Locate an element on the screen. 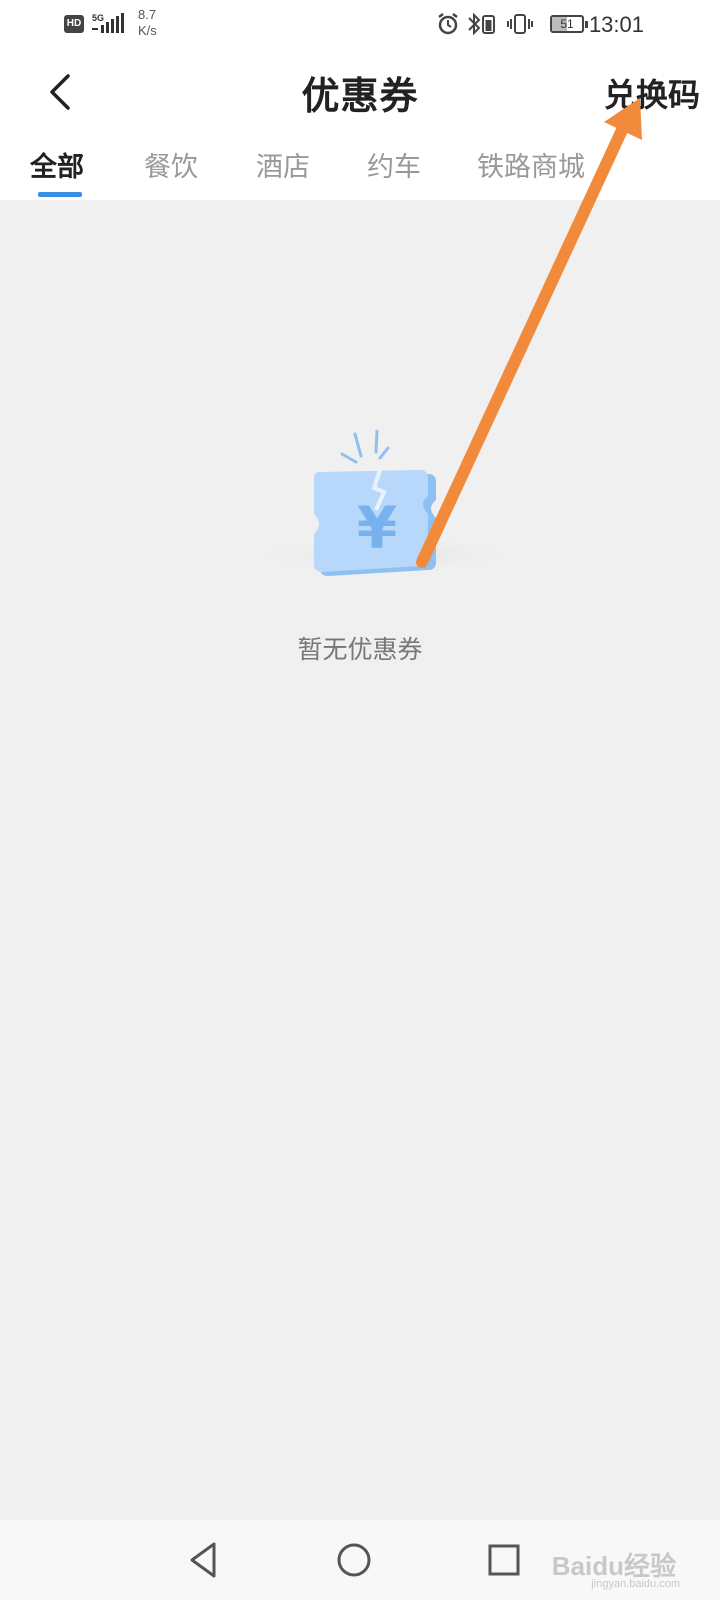 The height and width of the screenshot is (1600, 720). nav-home-icon is located at coordinates (354, 1560).